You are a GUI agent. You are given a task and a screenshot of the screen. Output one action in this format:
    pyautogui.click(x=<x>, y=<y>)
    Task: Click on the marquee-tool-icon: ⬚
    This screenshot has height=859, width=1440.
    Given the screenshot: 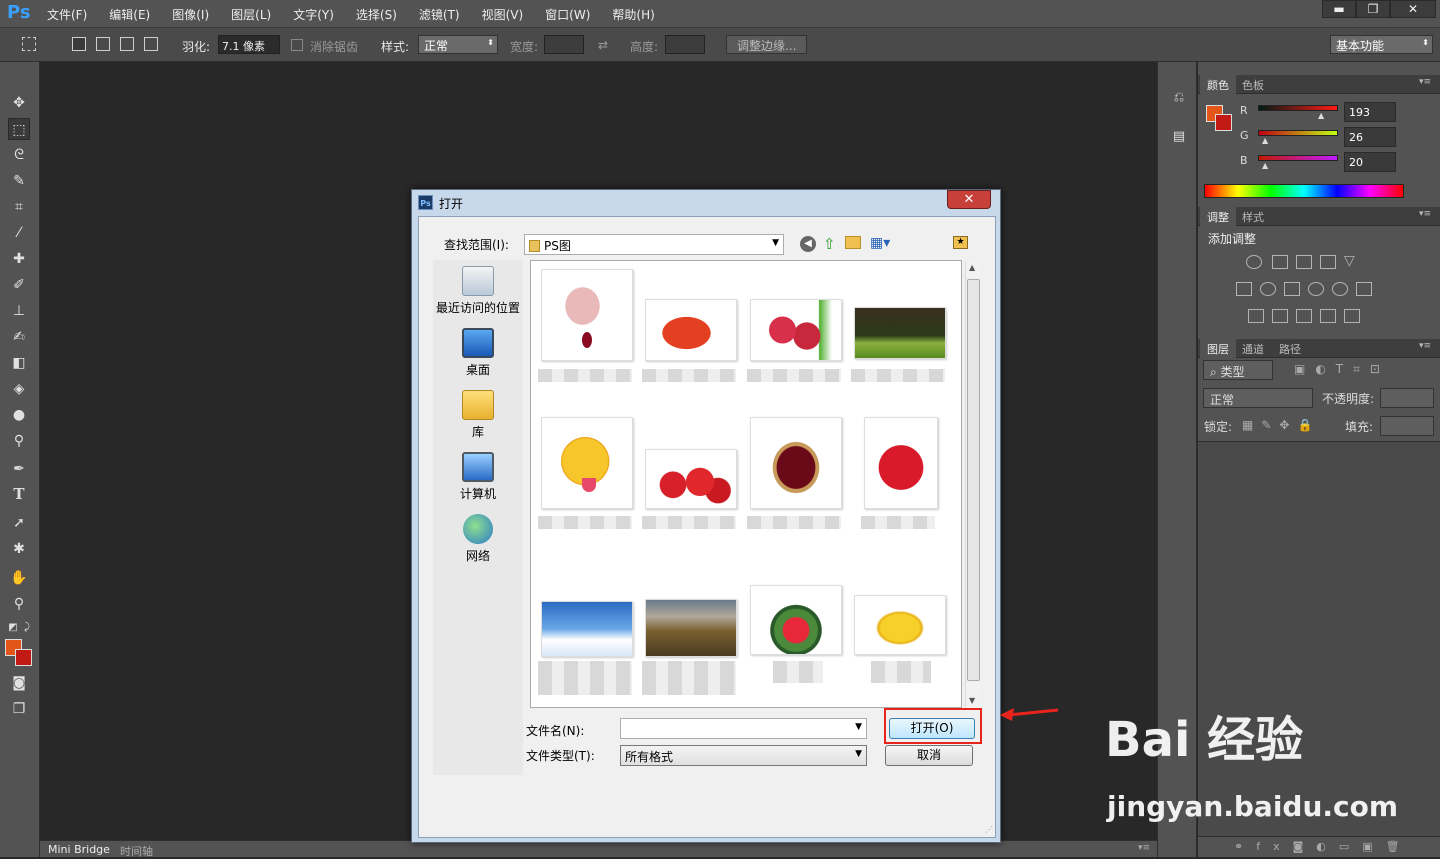 What is the action you would take?
    pyautogui.click(x=19, y=129)
    